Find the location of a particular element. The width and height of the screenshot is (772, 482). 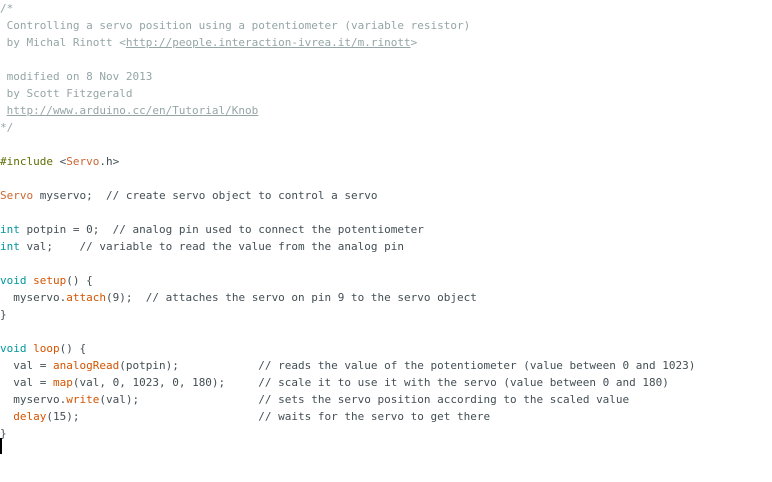

code-line: void setup() { is located at coordinates (46, 280).